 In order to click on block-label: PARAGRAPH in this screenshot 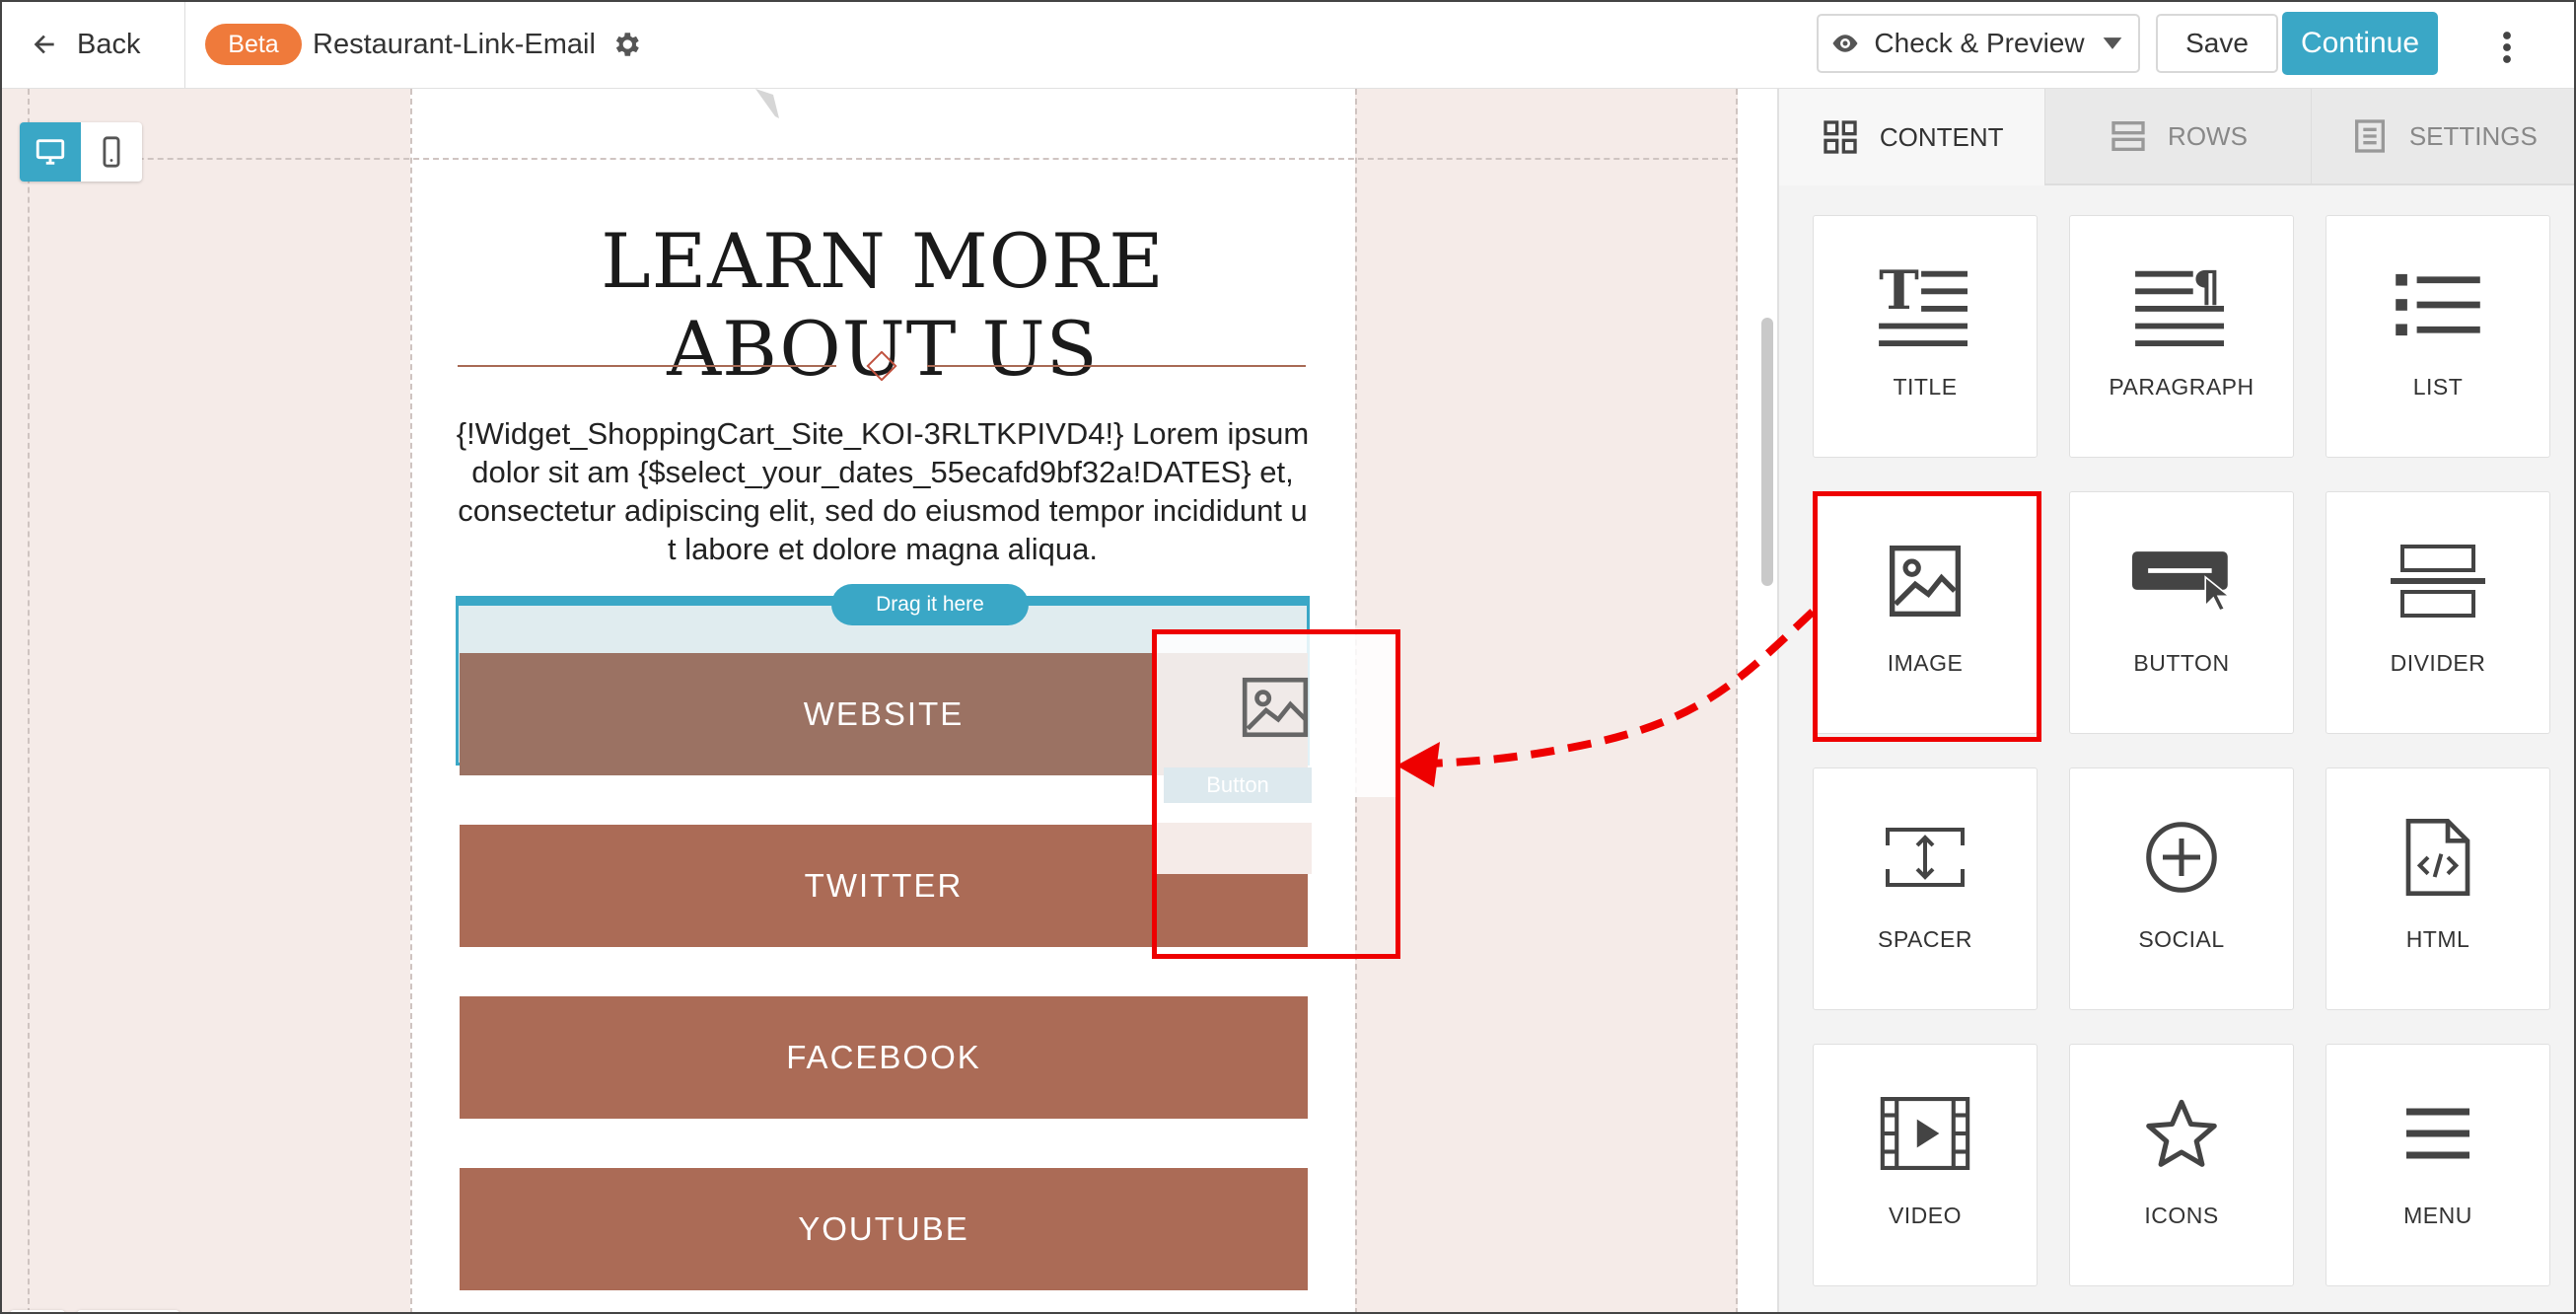, I will do `click(2182, 387)`.